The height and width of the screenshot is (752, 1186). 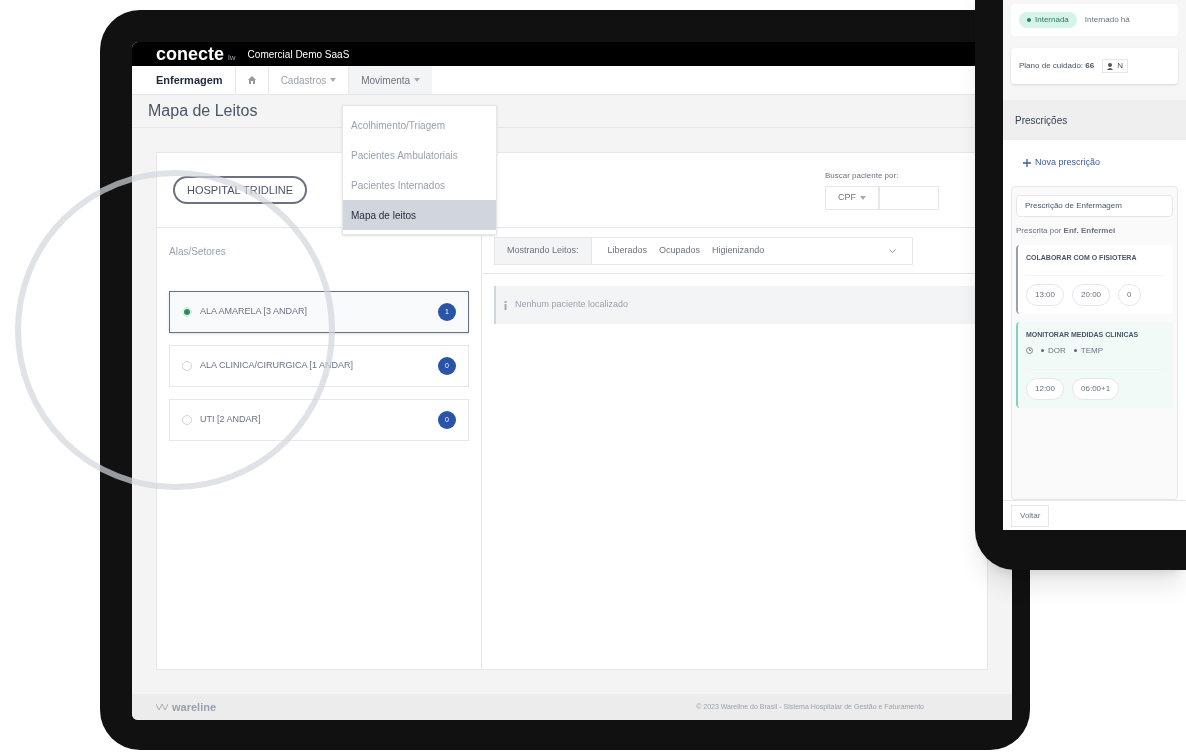 What do you see at coordinates (1030, 515) in the screenshot?
I see `back-button: Voltar` at bounding box center [1030, 515].